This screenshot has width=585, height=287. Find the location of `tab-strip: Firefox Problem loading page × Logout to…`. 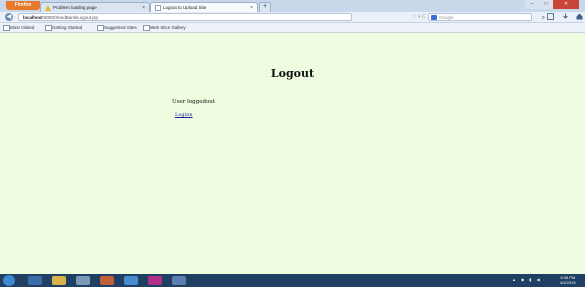

tab-strip: Firefox Problem loading page × Logout to… is located at coordinates (292, 6).